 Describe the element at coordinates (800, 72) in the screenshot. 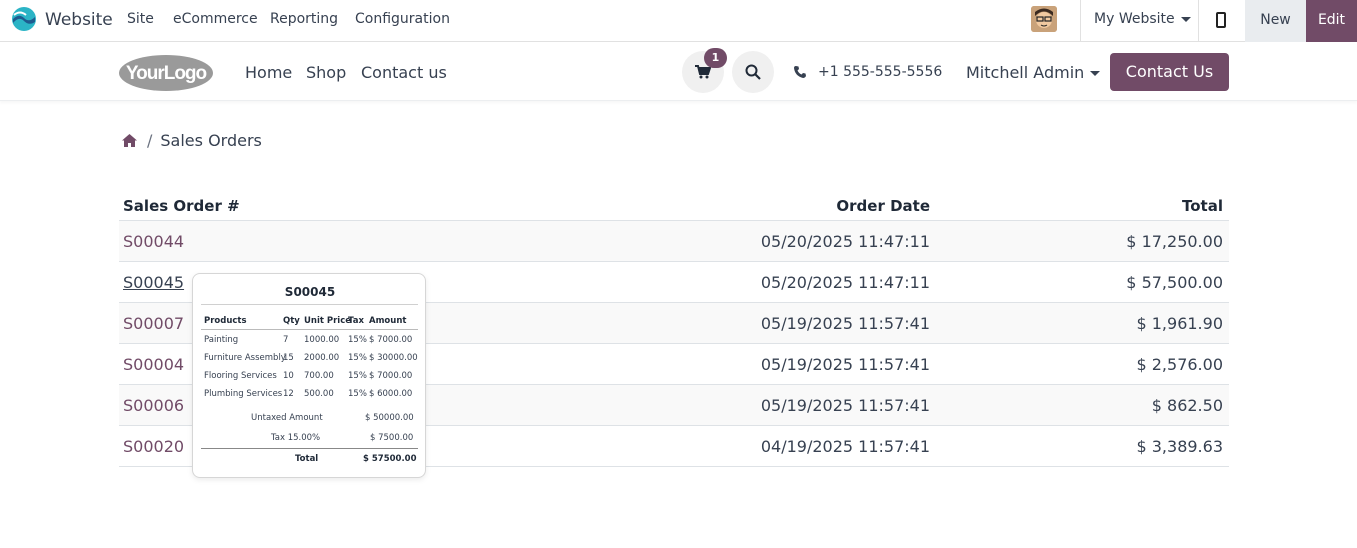

I see `phone-icon` at that location.